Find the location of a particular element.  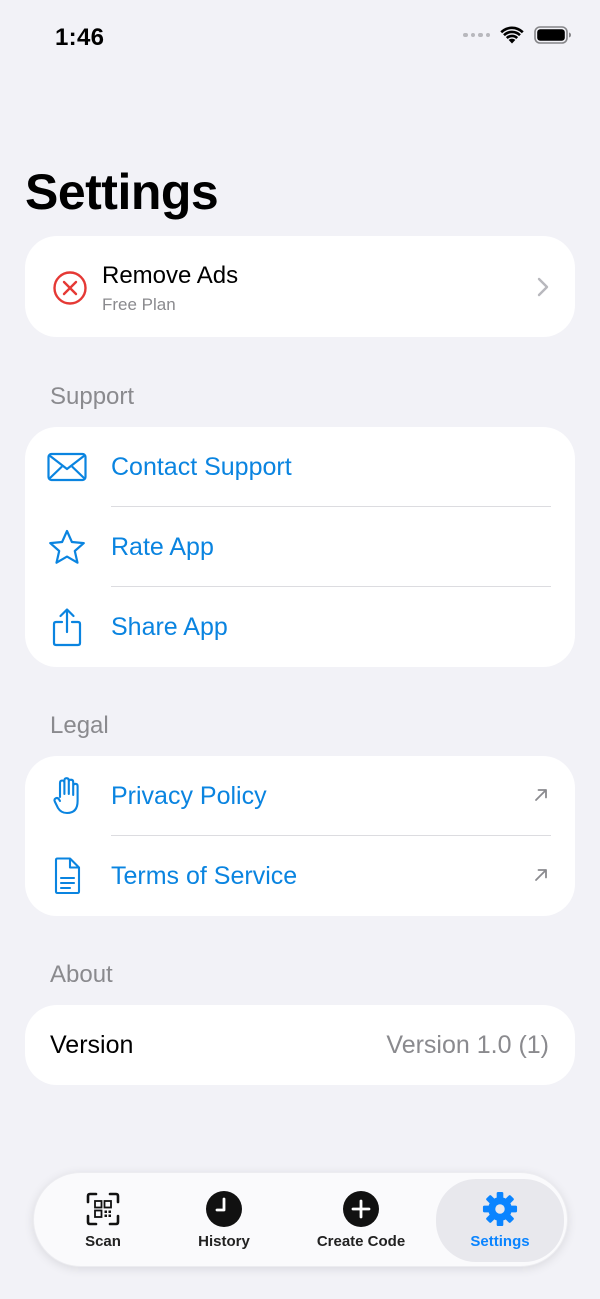

star-icon is located at coordinates (67, 547).